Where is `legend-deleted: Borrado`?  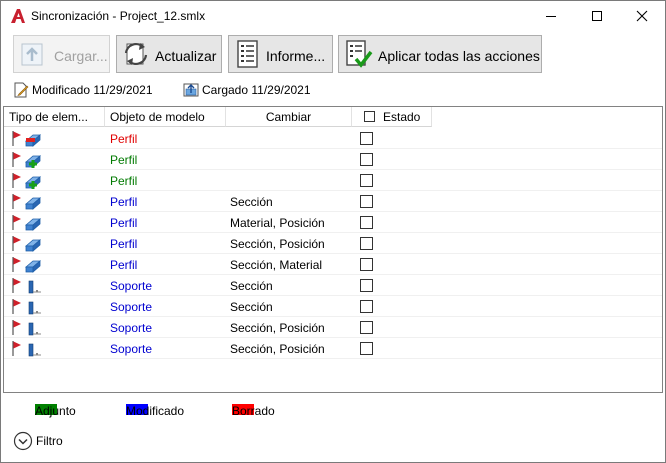
legend-deleted: Borrado is located at coordinates (250, 411).